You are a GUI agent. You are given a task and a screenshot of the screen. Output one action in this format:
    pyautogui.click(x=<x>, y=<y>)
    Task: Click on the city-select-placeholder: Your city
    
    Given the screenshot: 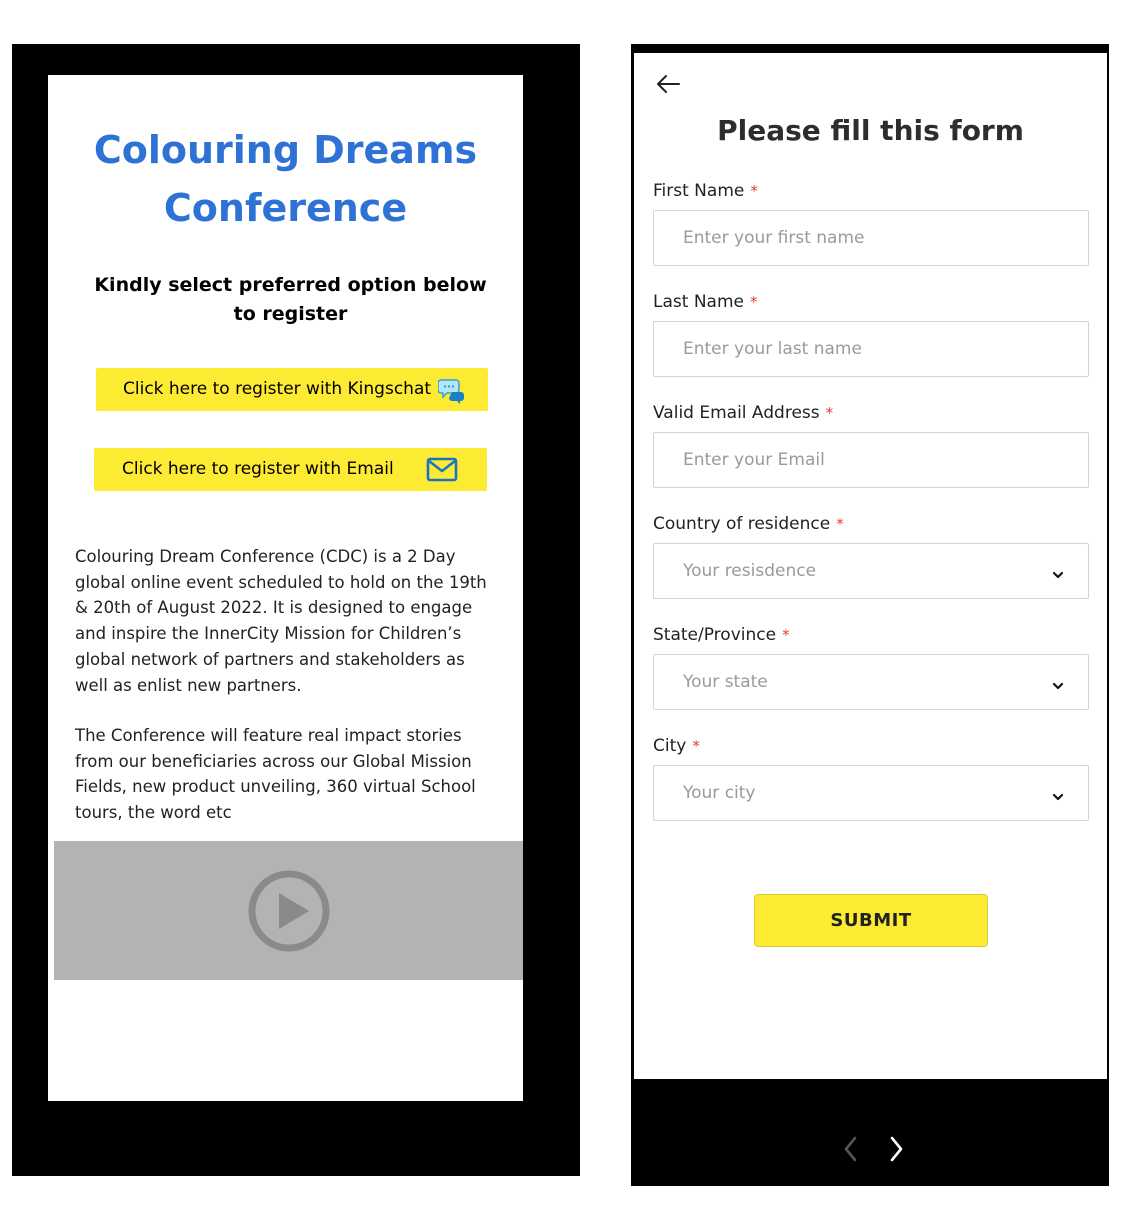 What is the action you would take?
    pyautogui.click(x=719, y=793)
    